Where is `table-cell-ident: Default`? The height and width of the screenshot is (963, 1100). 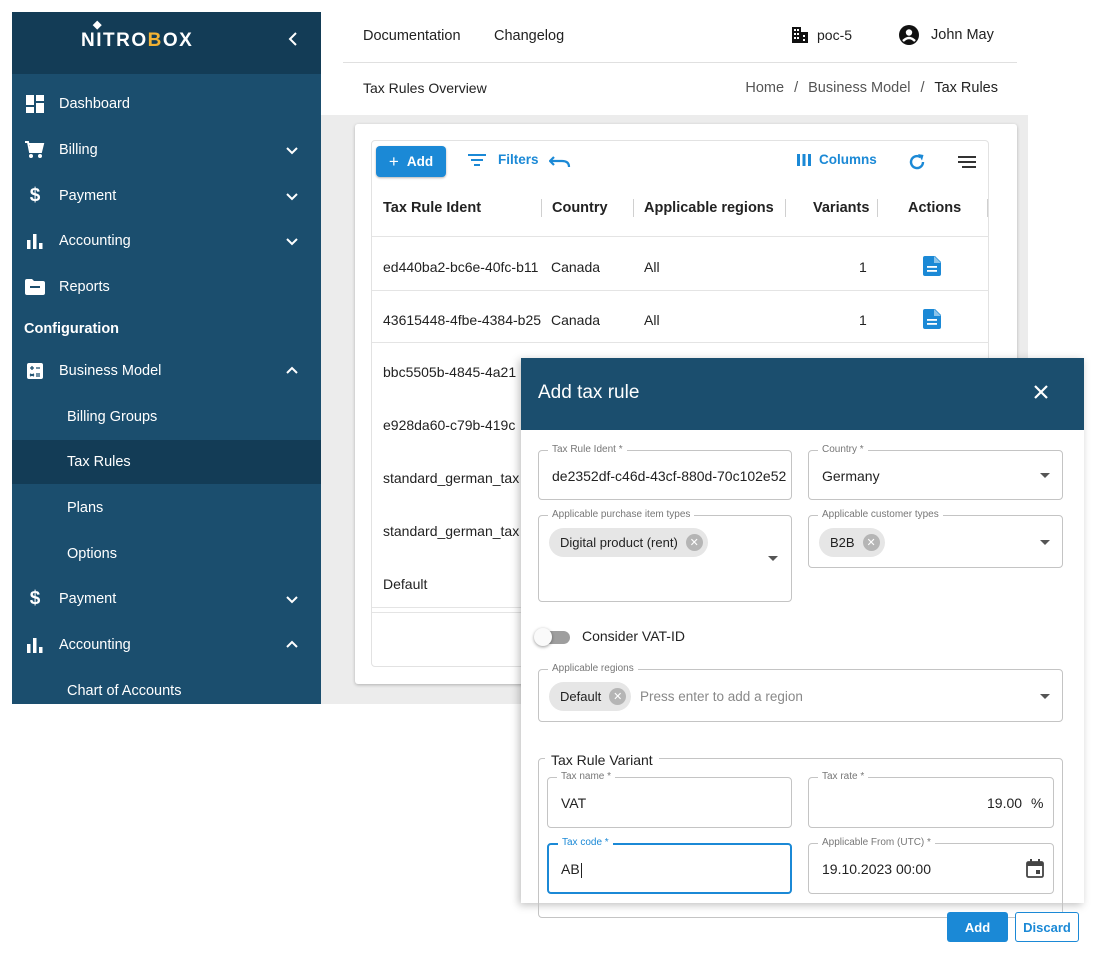
table-cell-ident: Default is located at coordinates (452, 584).